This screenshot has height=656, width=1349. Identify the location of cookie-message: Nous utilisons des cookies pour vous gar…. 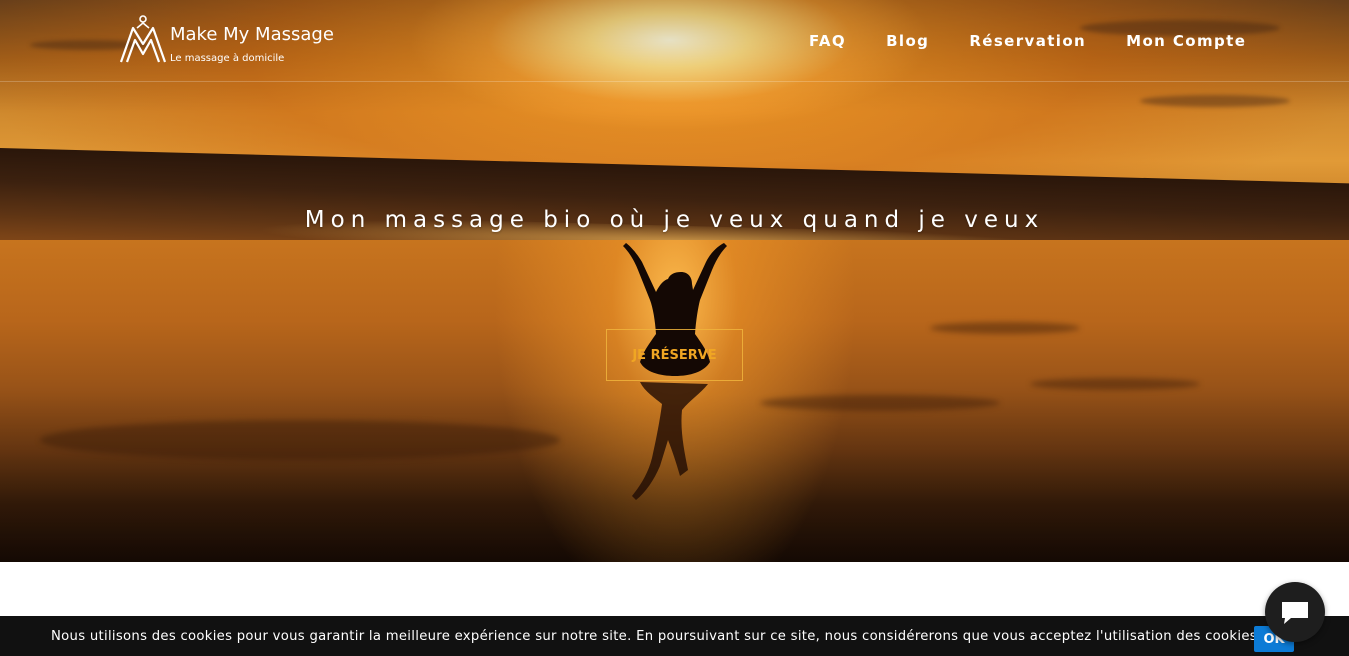
(656, 636).